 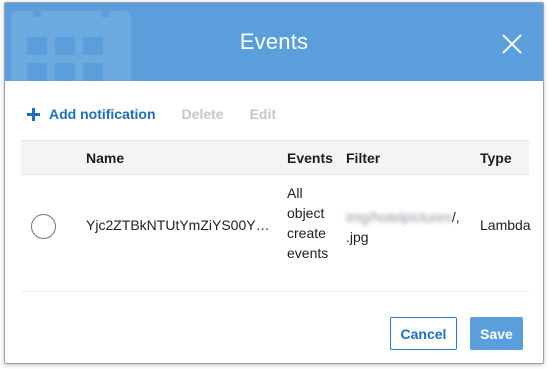 What do you see at coordinates (275, 157) in the screenshot?
I see `table-header: Name Events Filter Type` at bounding box center [275, 157].